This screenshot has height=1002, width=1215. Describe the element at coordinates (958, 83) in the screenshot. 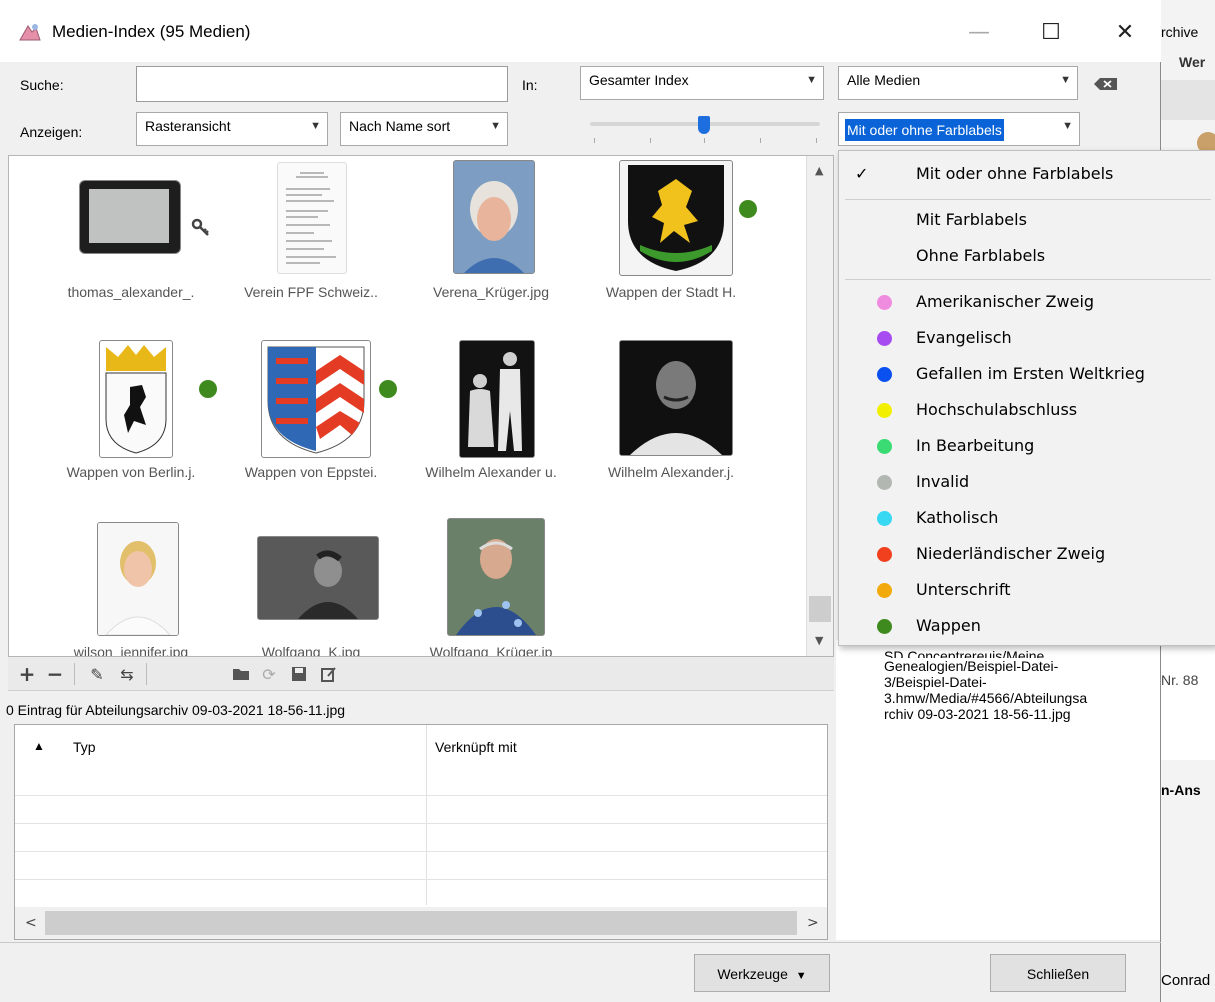

I see `media-filter-select: Alle Medien ▼` at that location.